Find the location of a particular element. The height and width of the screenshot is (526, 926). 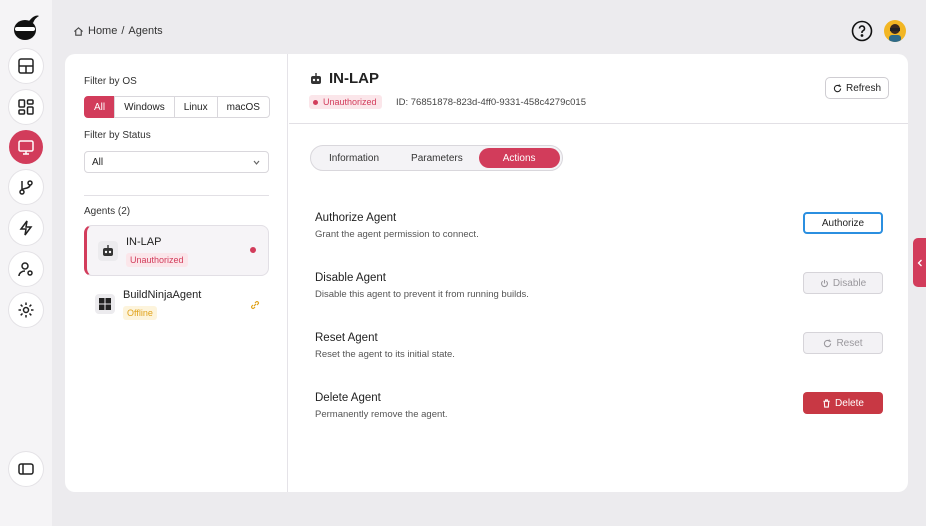

nav-users-button is located at coordinates (26, 269).